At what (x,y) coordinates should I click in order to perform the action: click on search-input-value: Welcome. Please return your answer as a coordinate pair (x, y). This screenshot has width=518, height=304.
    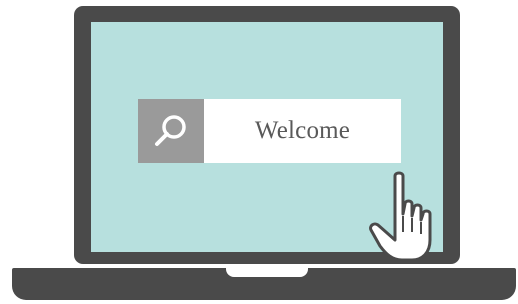
    Looking at the image, I should click on (302, 130).